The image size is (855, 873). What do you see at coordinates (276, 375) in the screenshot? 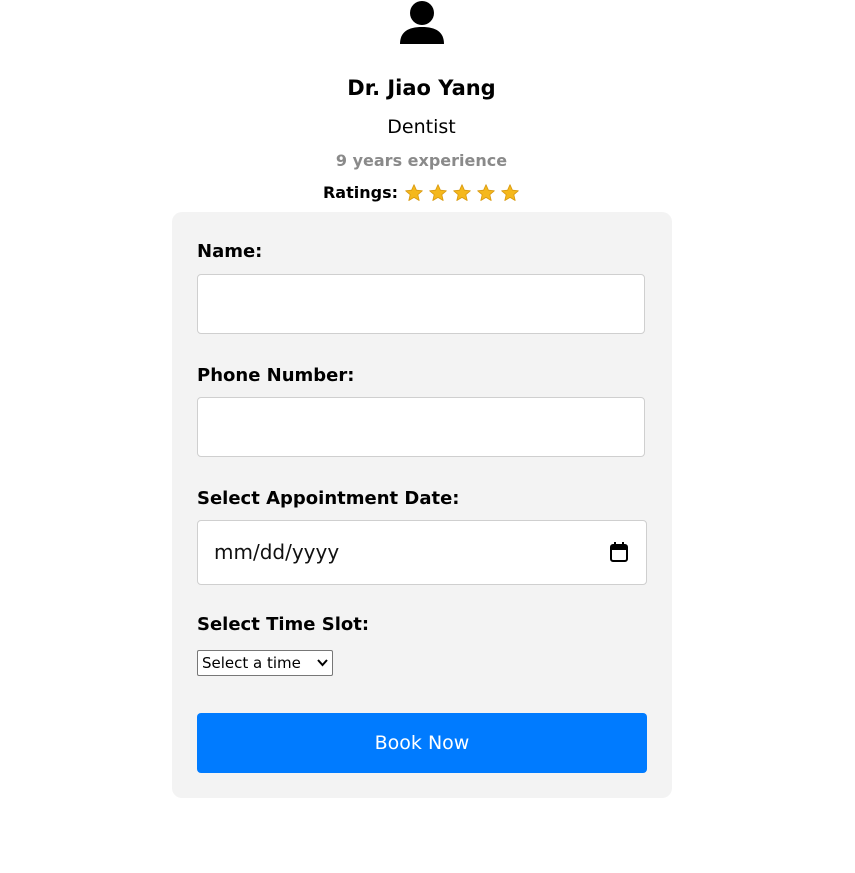
I see `phone-label: Phone Number:` at bounding box center [276, 375].